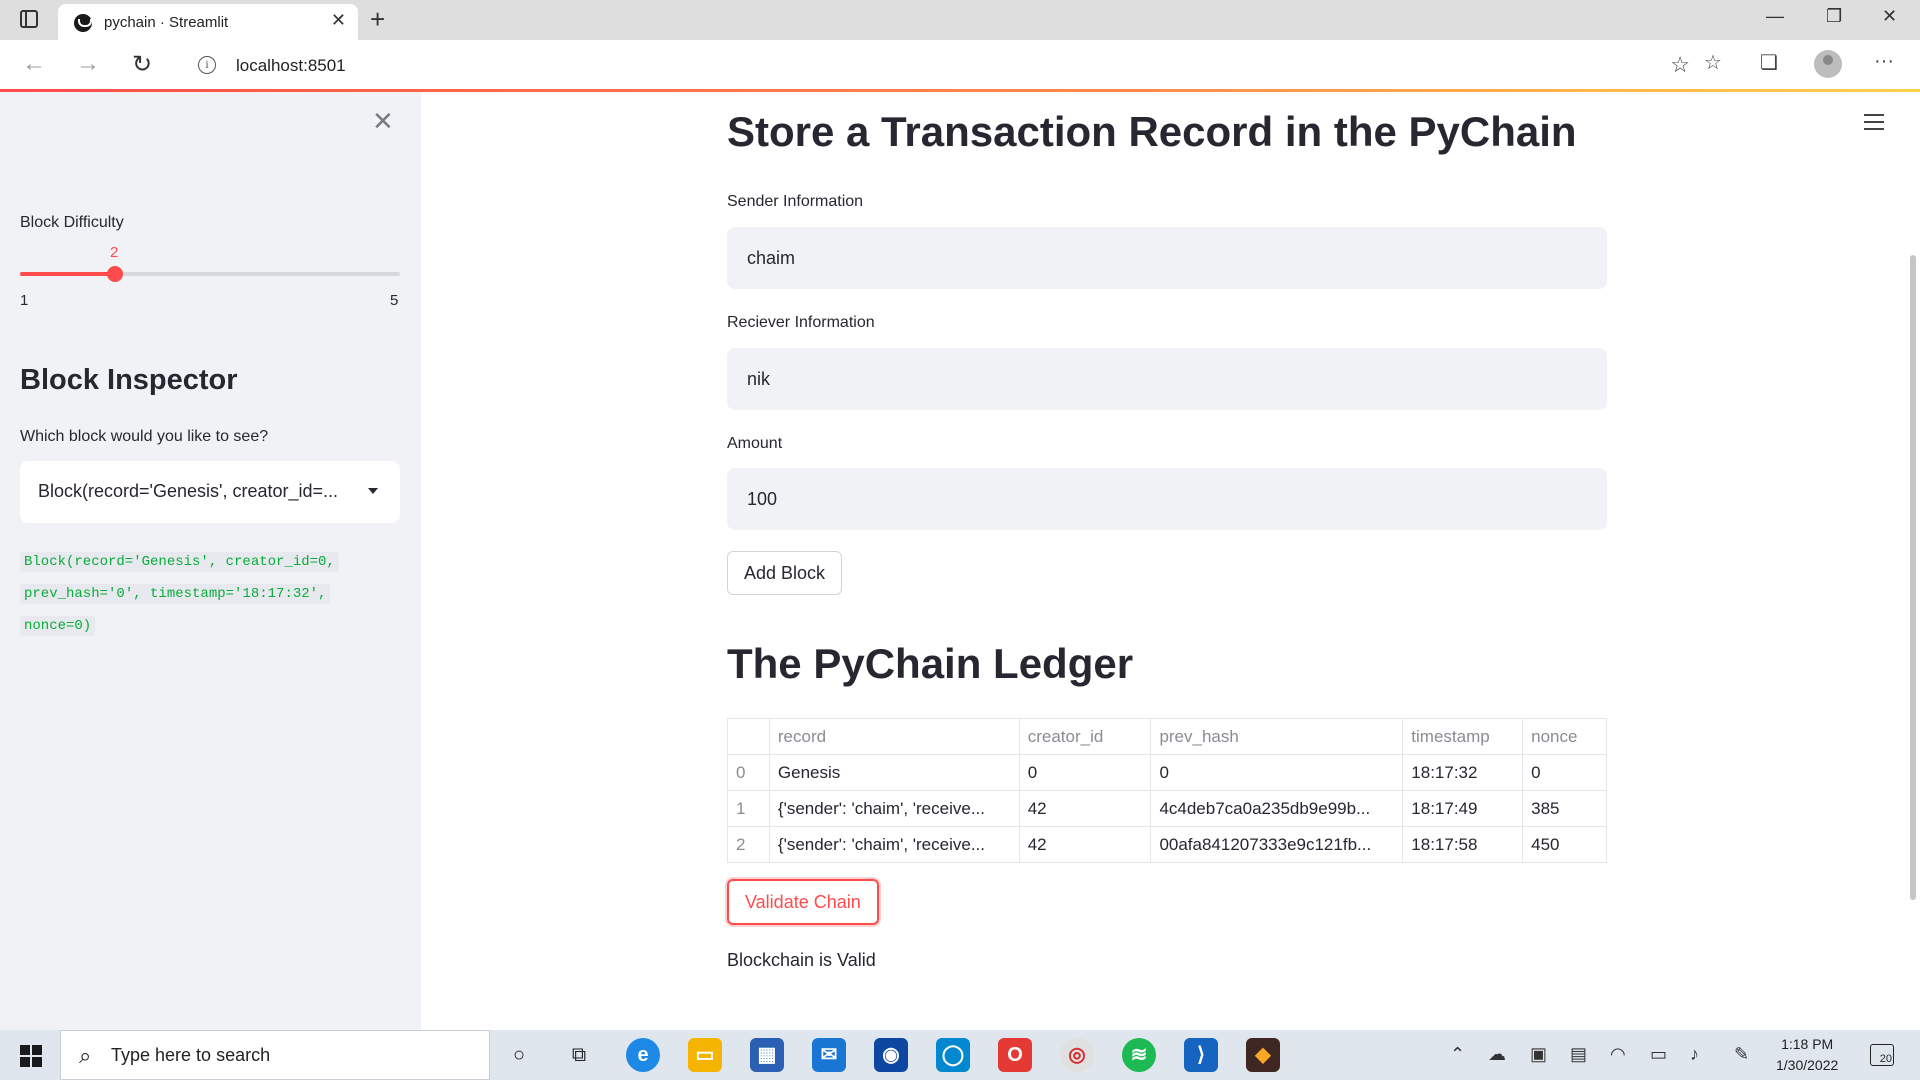  I want to click on volume-icon: ♪, so click(1694, 1054).